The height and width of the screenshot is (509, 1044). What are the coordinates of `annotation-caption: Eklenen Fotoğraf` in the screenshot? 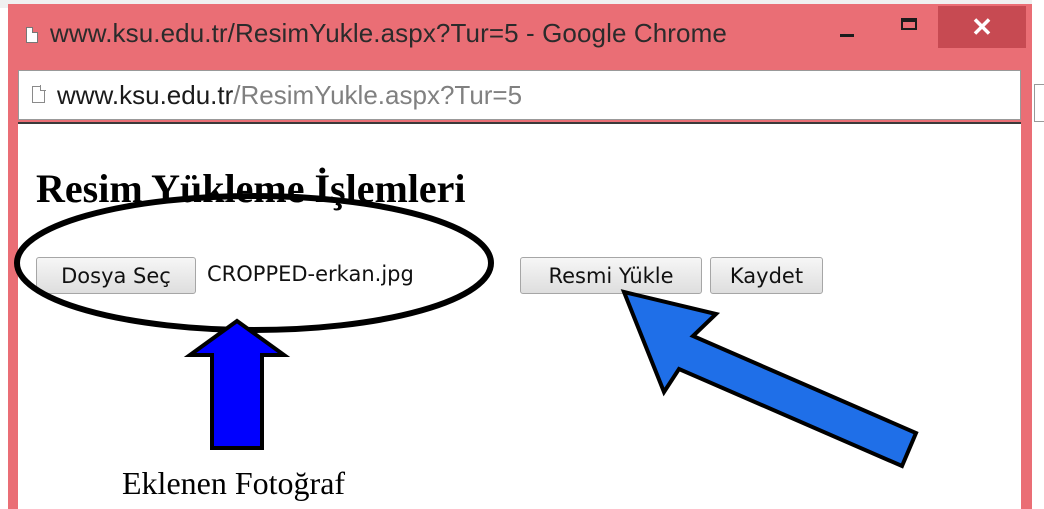 It's located at (234, 483).